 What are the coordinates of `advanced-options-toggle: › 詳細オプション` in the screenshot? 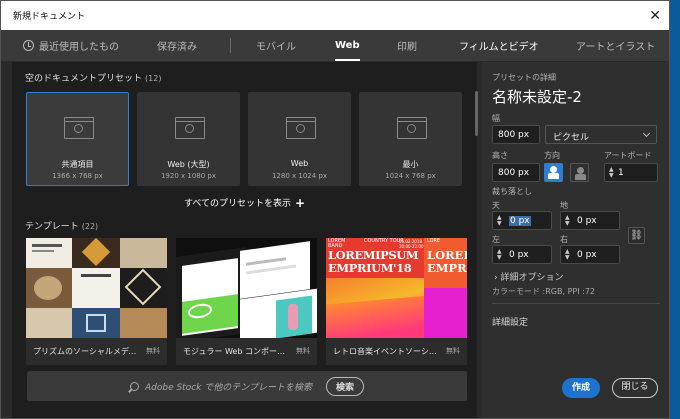 It's located at (529, 276).